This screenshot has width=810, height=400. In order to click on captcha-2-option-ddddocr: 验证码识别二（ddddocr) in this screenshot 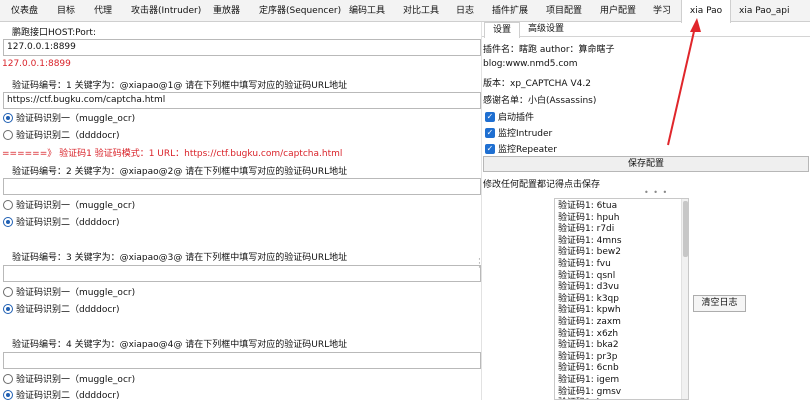, I will do `click(61, 221)`.